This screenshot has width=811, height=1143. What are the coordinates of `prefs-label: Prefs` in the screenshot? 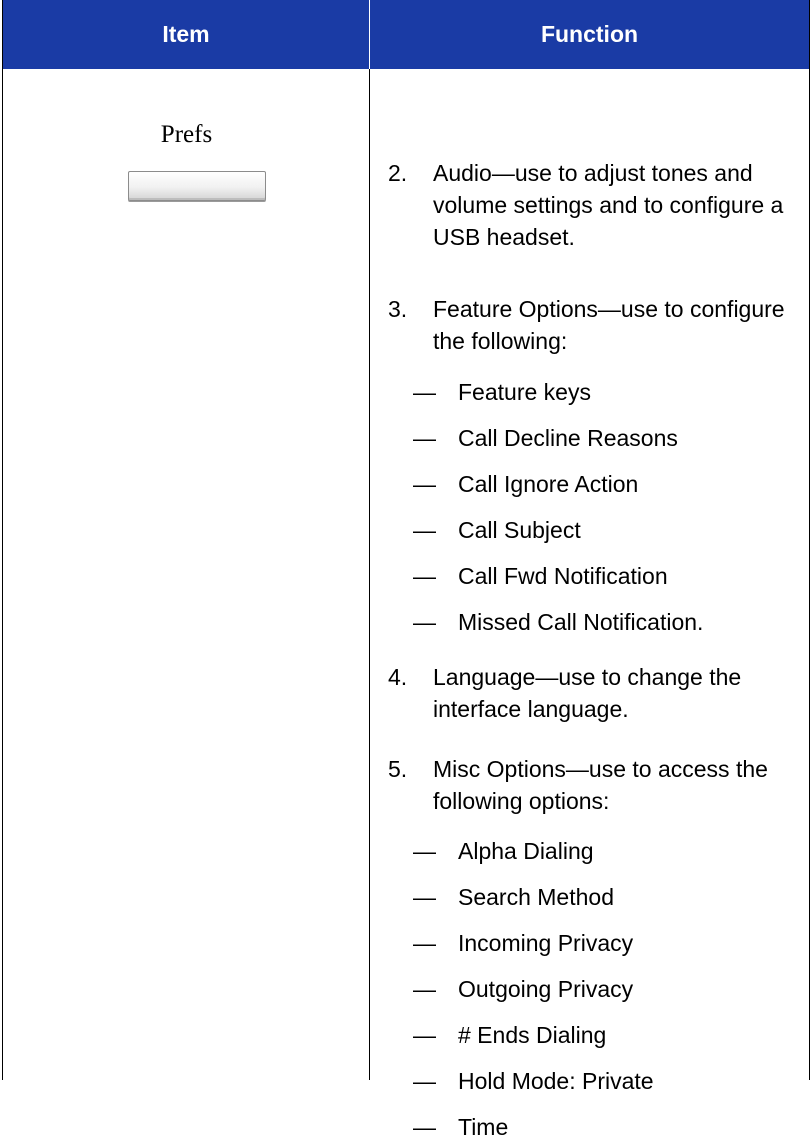 It's located at (186, 134).